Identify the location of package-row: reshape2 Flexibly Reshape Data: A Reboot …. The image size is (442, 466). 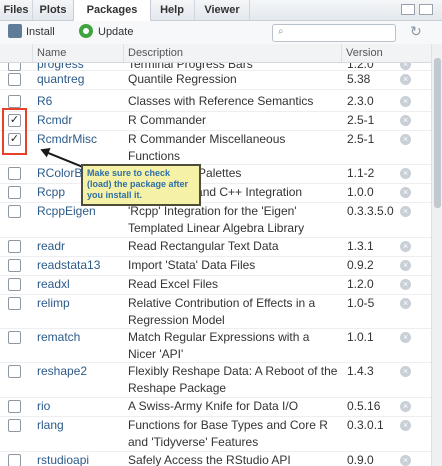
(215, 380).